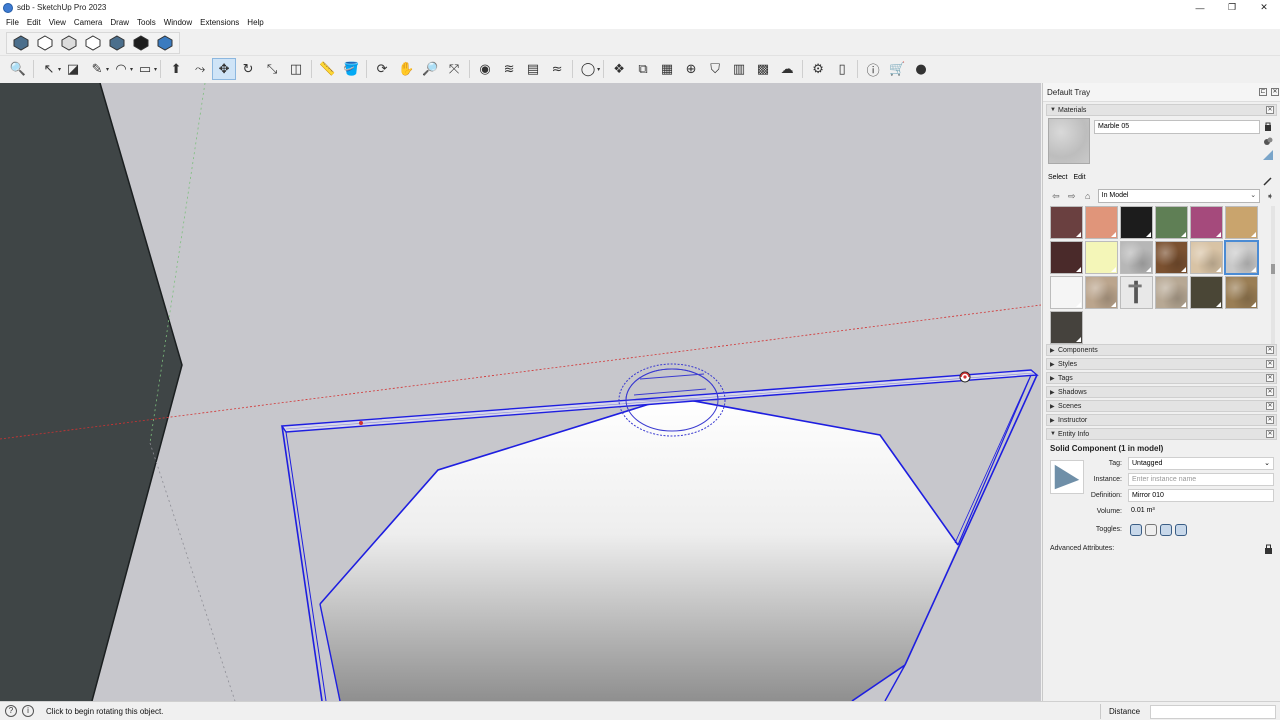 Image resolution: width=1280 pixels, height=720 pixels. I want to click on tag-select: Untagged ⌄, so click(1201, 463).